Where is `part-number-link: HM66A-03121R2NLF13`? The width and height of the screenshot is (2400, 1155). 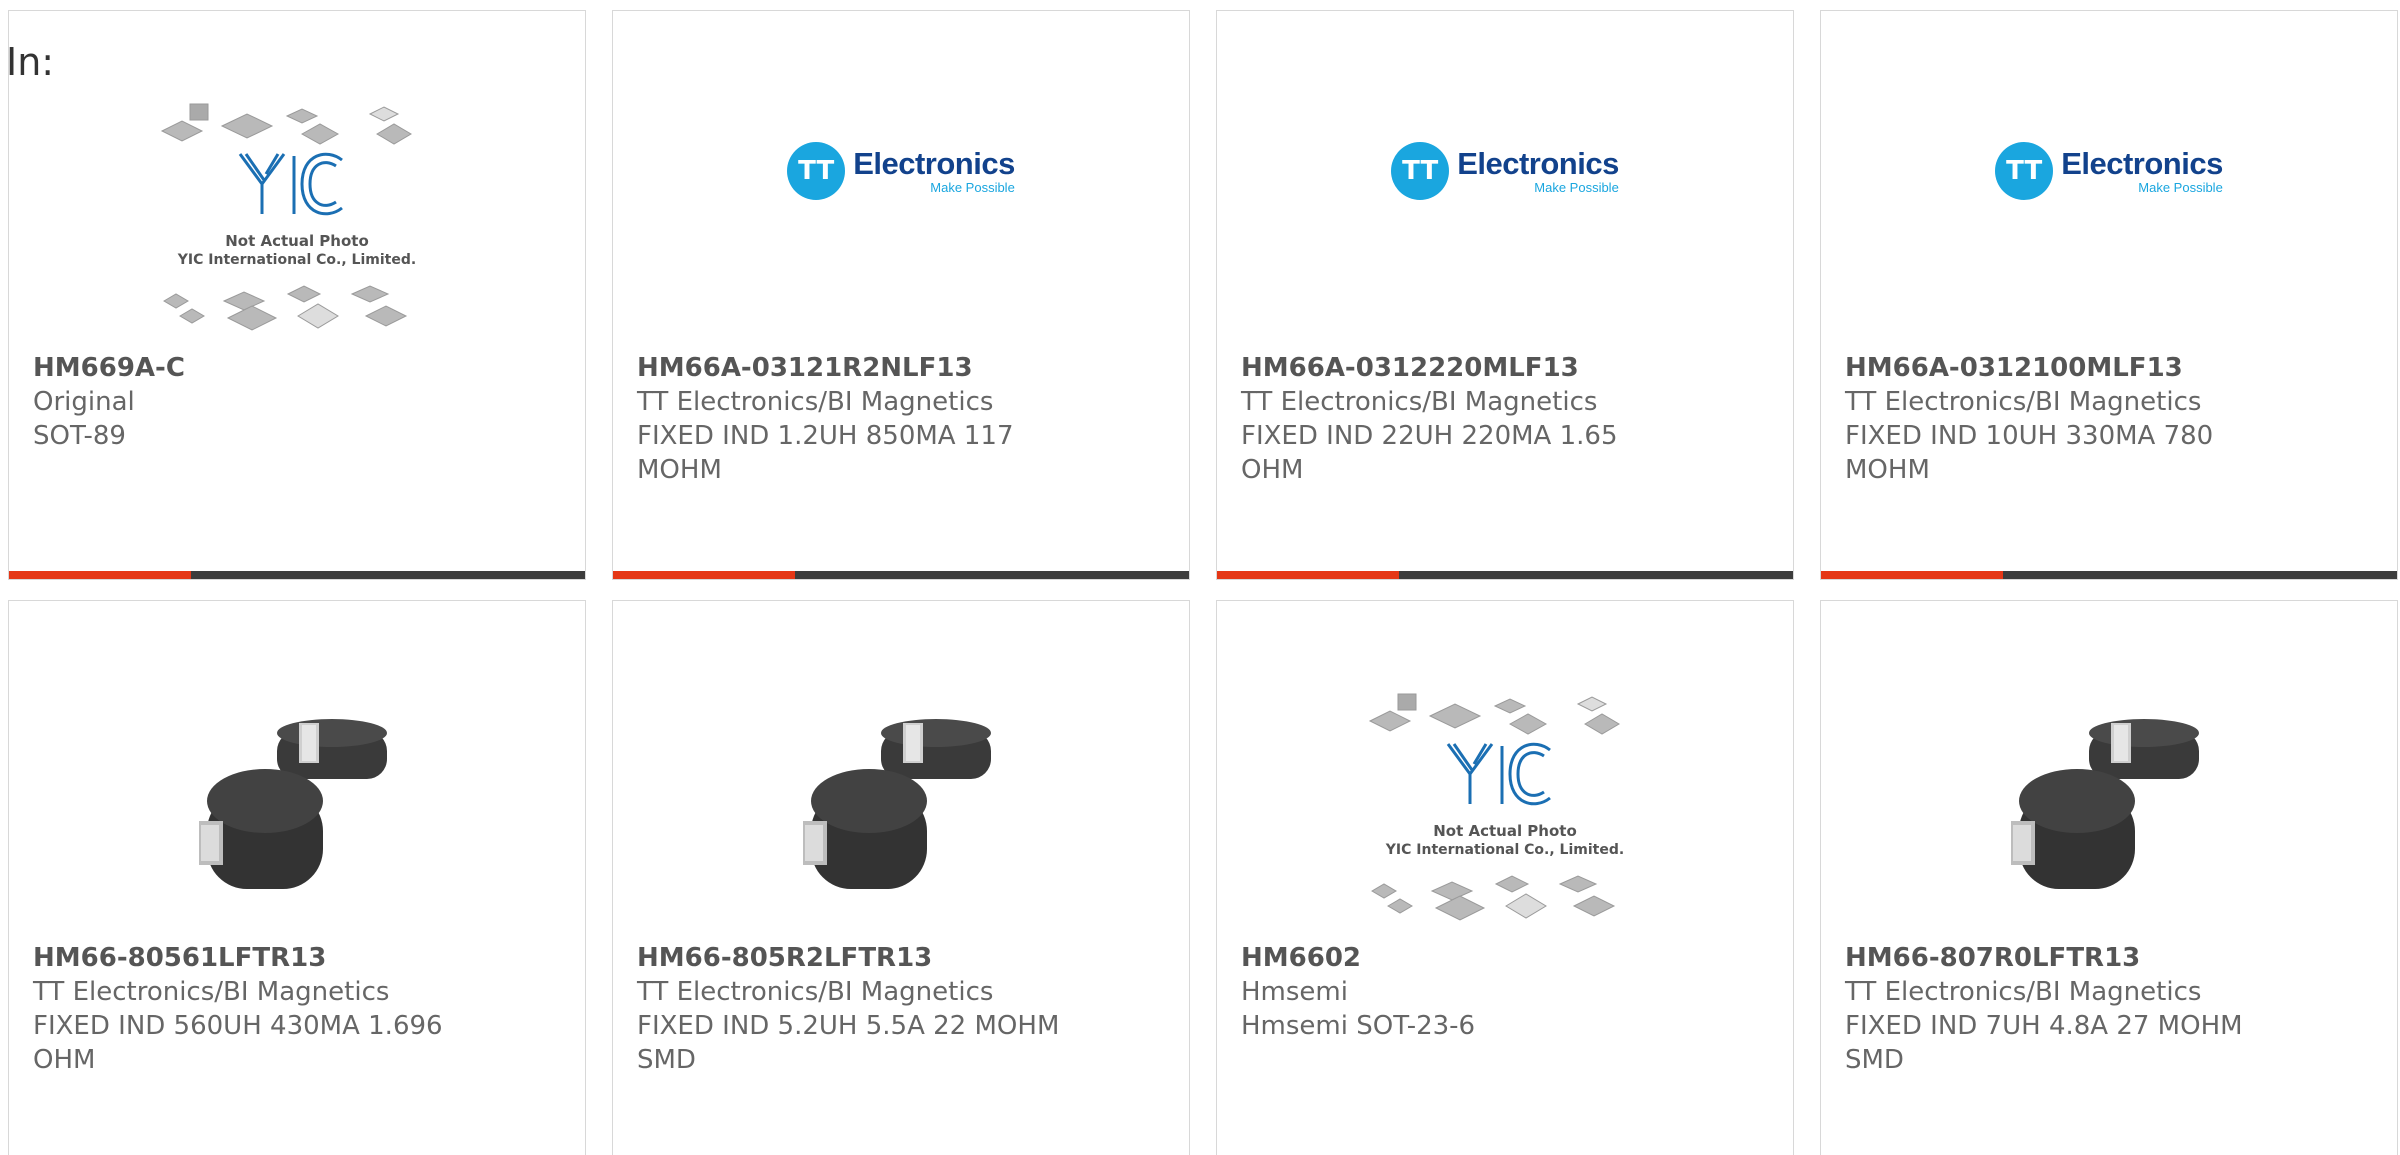
part-number-link: HM66A-03121R2NLF13 is located at coordinates (852, 368).